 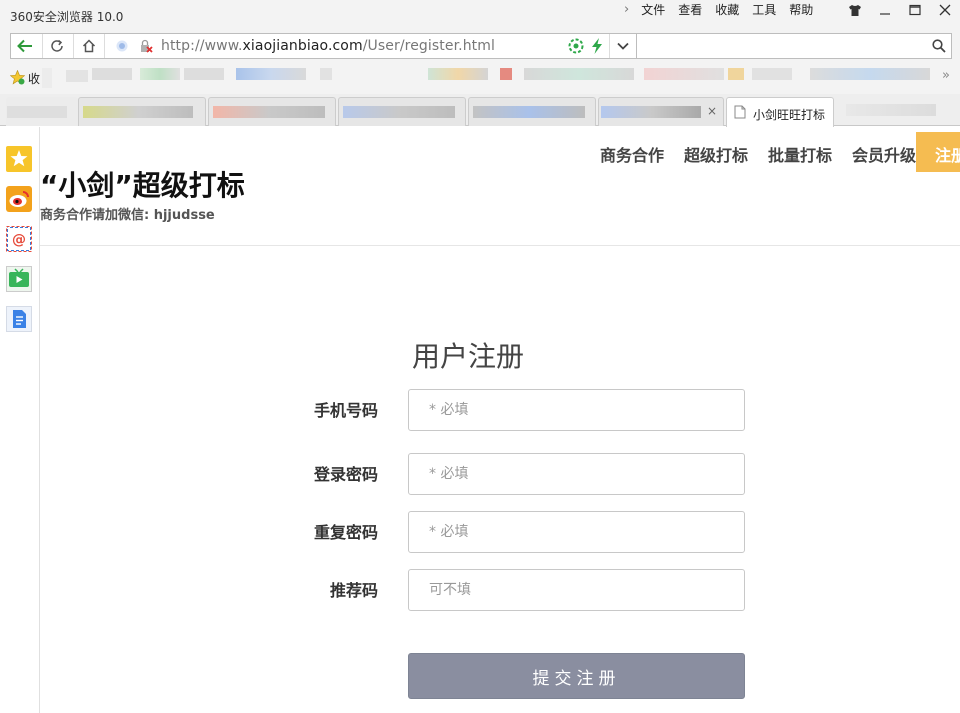 I want to click on back-arrow-icon, so click(x=25, y=46).